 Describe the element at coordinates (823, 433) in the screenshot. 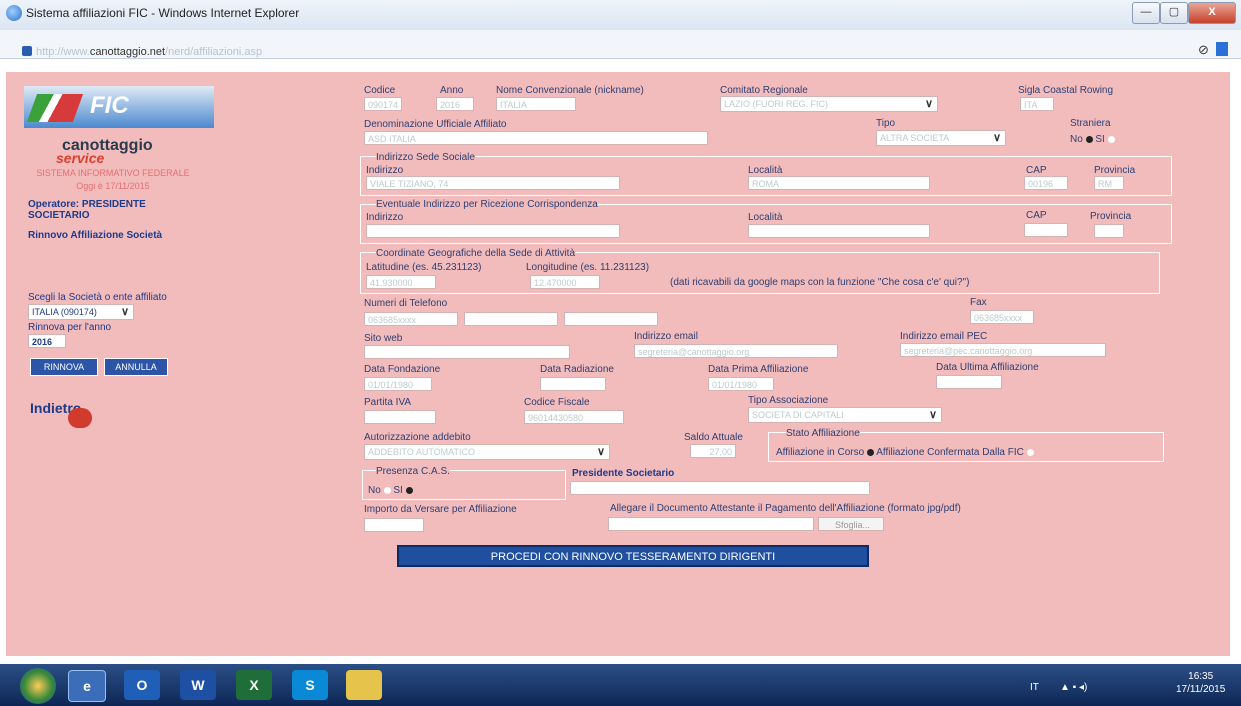

I see `stato-label: Stato Affiliazione` at that location.